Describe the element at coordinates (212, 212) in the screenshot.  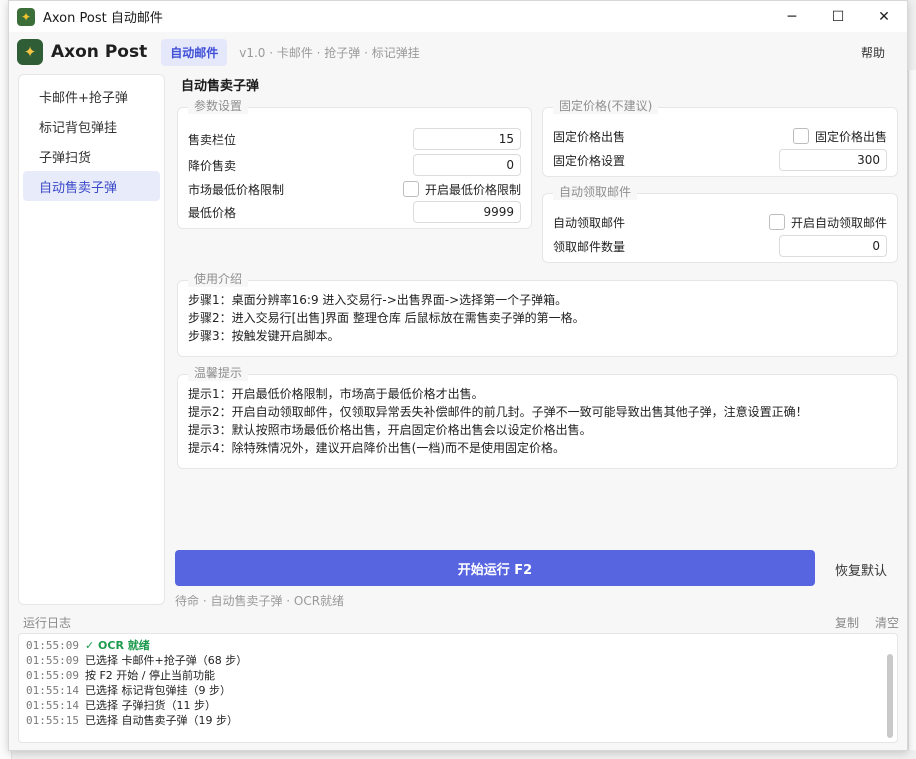
I see `min-price-label: 最低价格` at that location.